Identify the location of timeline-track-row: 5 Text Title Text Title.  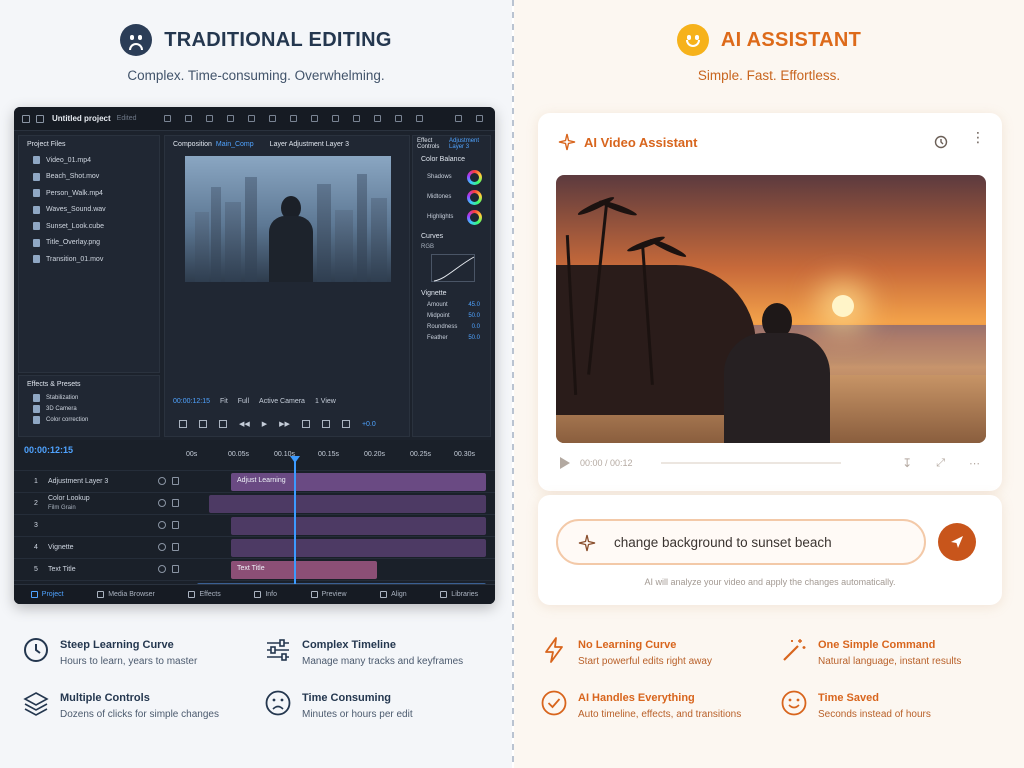
(254, 569).